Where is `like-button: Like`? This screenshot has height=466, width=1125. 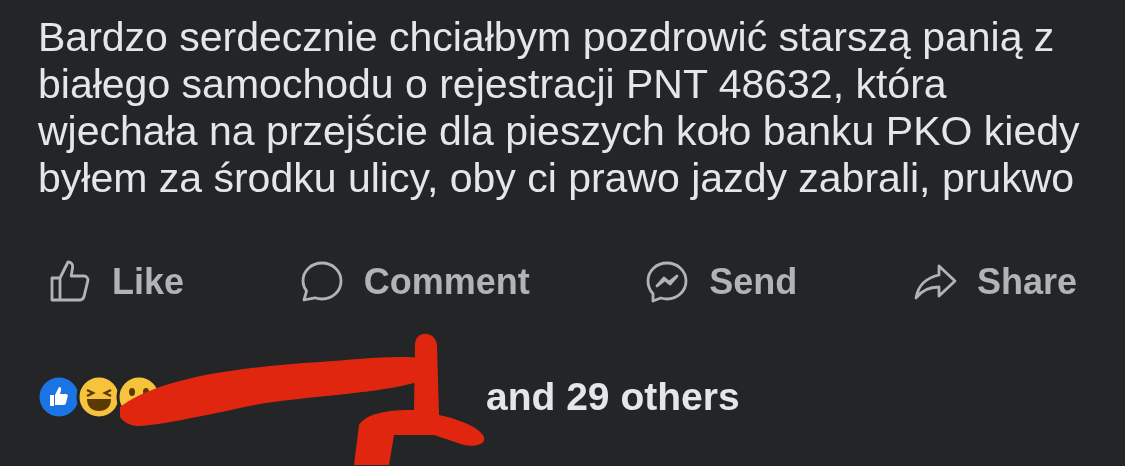 like-button: Like is located at coordinates (115, 282).